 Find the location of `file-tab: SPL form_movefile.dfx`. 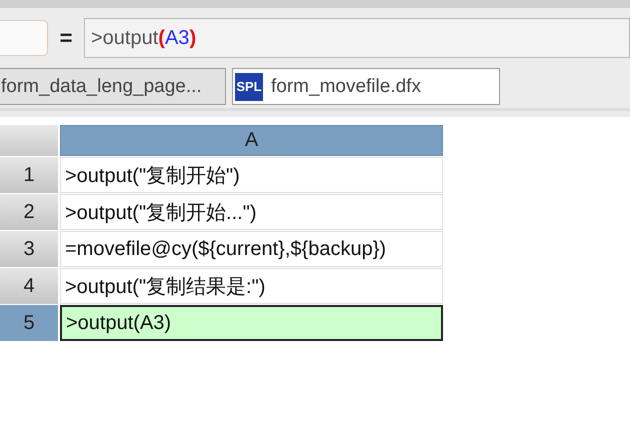

file-tab: SPL form_movefile.dfx is located at coordinates (366, 86).